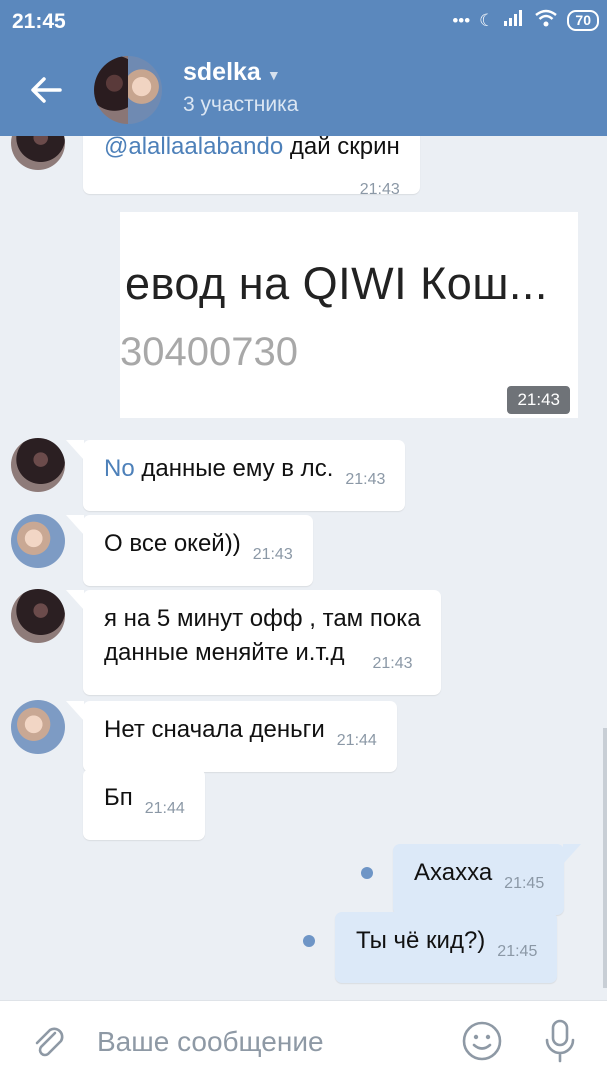  Describe the element at coordinates (349, 315) in the screenshot. I see `image-message: евод на QIWI Кош... 30400730 21:43` at that location.